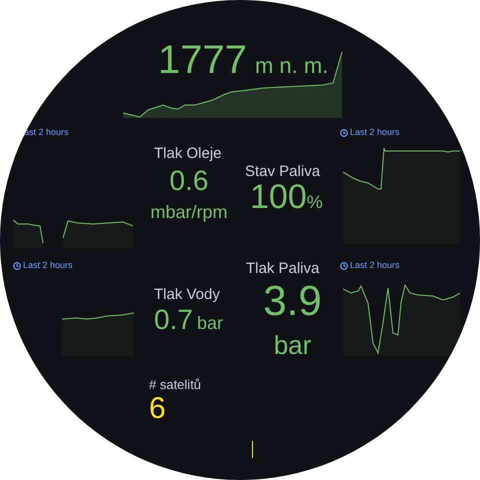 The width and height of the screenshot is (480, 480). I want to click on stat-title: # satelitů, so click(175, 385).